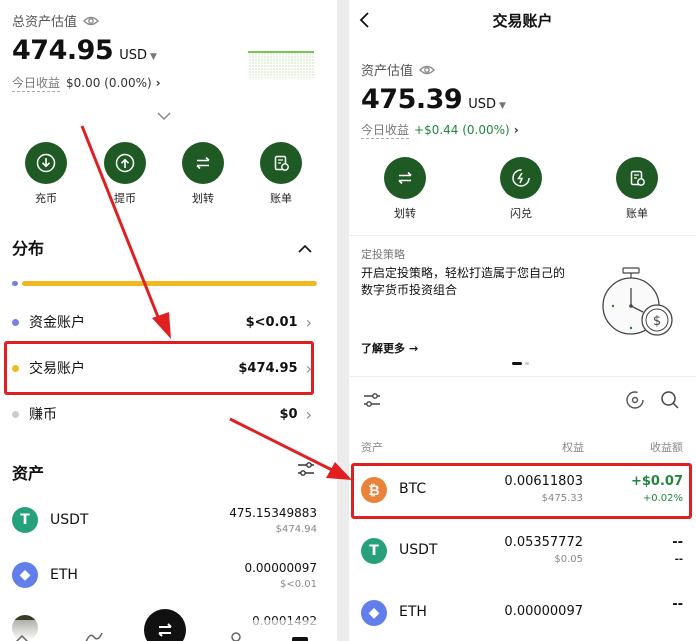 This screenshot has height=641, width=696. Describe the element at coordinates (405, 178) in the screenshot. I see `transfer-icon` at that location.